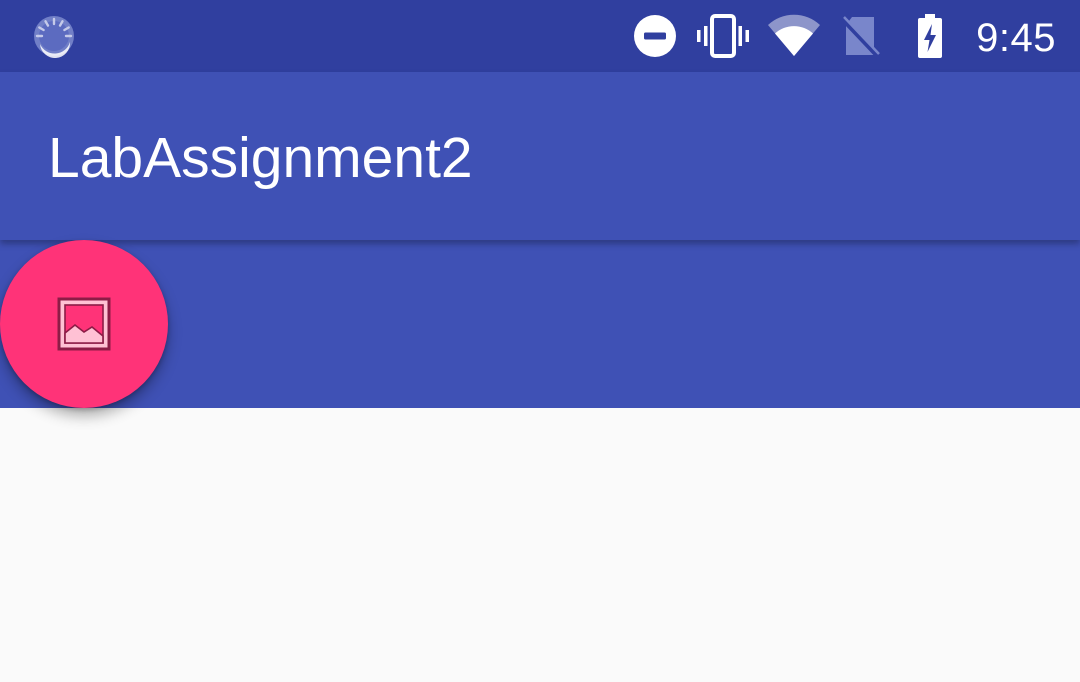 The image size is (1080, 682). Describe the element at coordinates (1016, 38) in the screenshot. I see `status-time: 9:45` at that location.